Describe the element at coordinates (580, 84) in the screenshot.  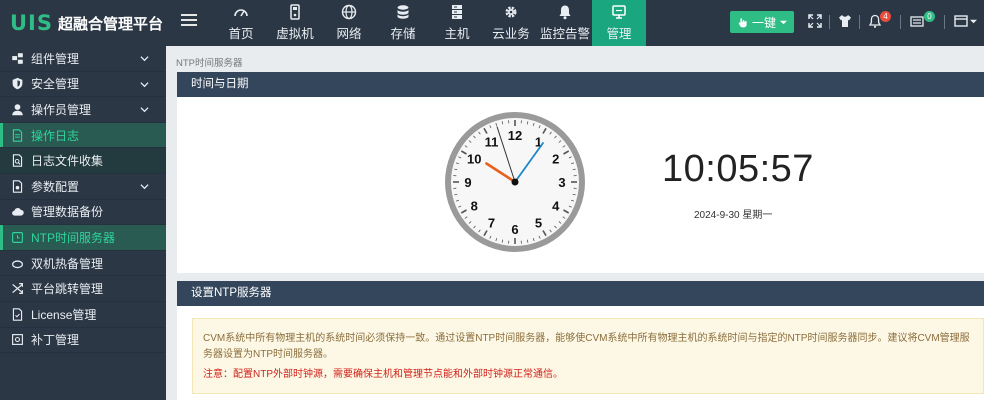
I see `time-panel-header: 时间与日期` at that location.